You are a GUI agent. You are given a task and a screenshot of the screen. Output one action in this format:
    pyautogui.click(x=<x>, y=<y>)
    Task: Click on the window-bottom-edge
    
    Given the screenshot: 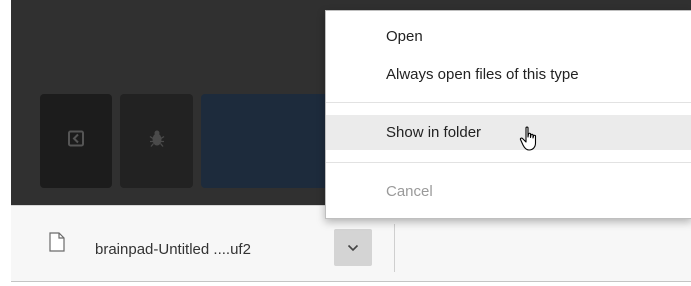 What is the action you would take?
    pyautogui.click(x=351, y=283)
    